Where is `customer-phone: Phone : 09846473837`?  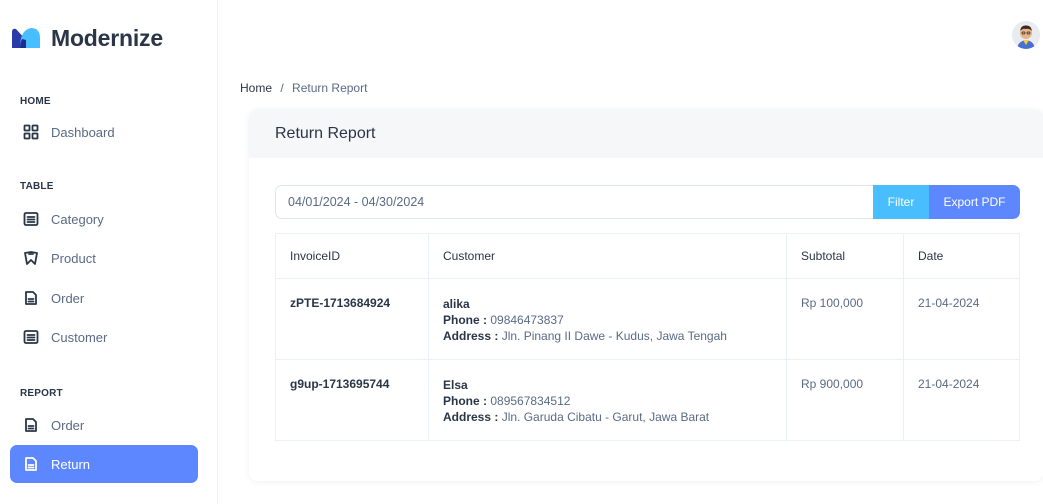 customer-phone: Phone : 09846473837 is located at coordinates (607, 320).